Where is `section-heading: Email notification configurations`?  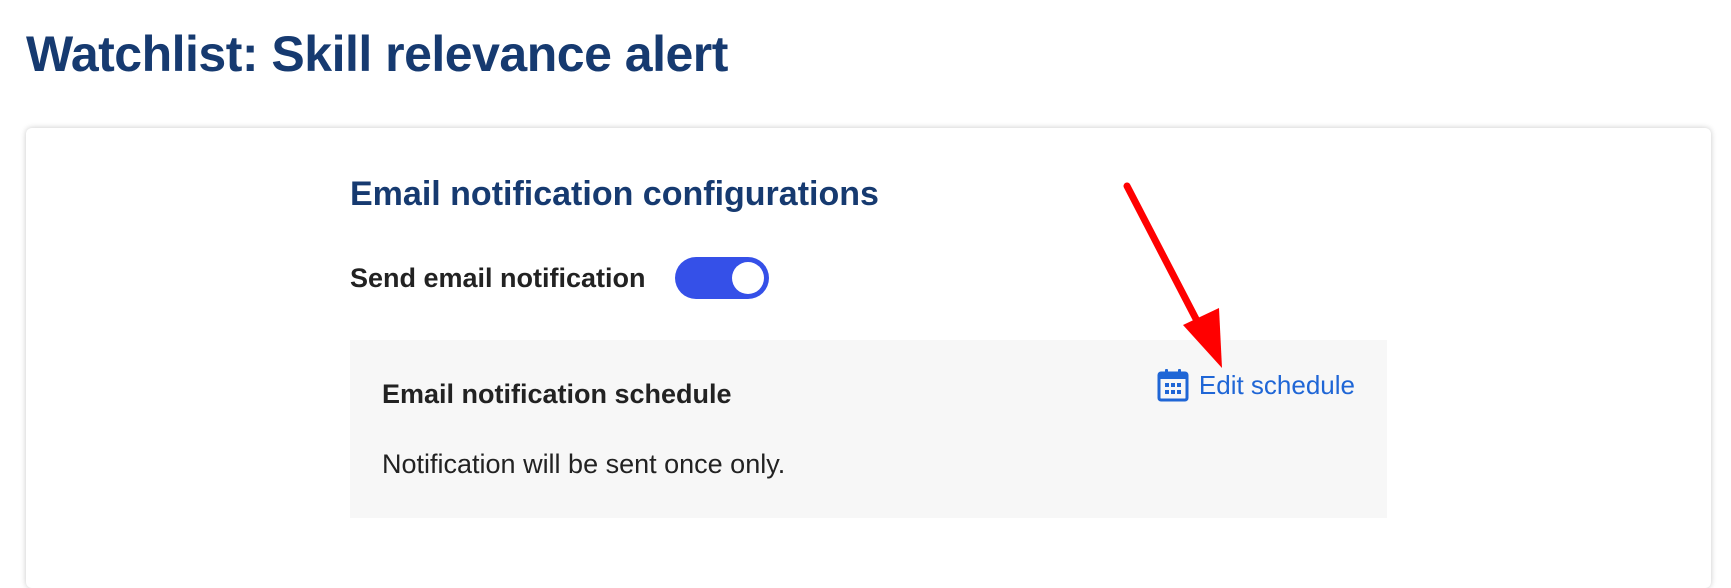
section-heading: Email notification configurations is located at coordinates (614, 194).